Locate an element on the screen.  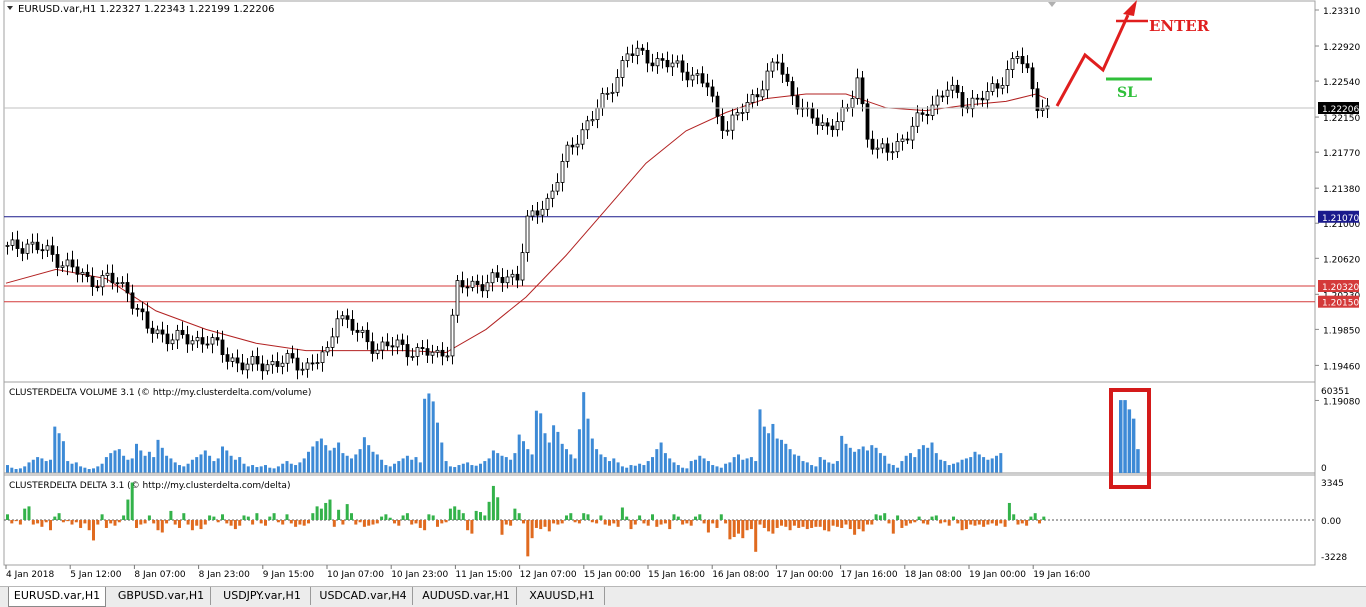
tab-gbpusd: GBPUSD.var,H1 is located at coordinates (161, 596).